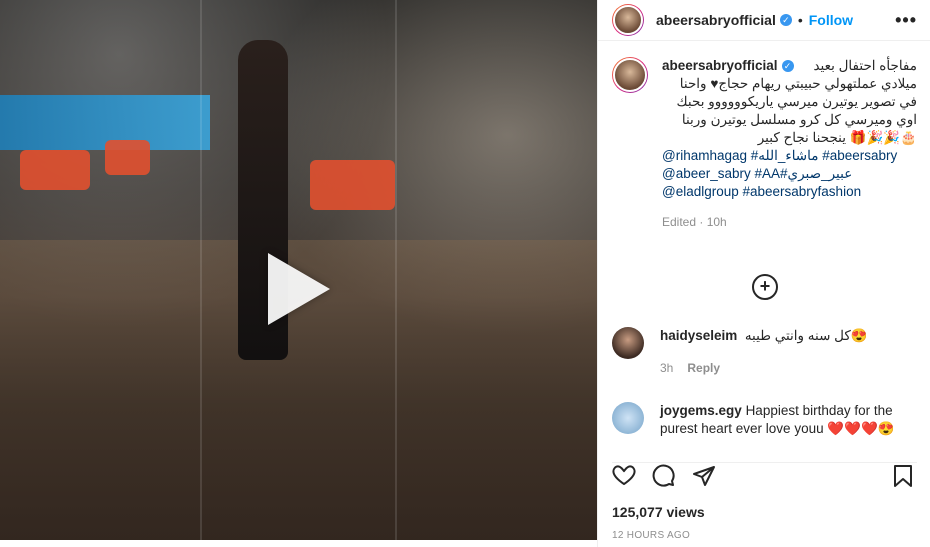 The width and height of the screenshot is (930, 547). What do you see at coordinates (906, 20) in the screenshot?
I see `more-options-icon: •••` at bounding box center [906, 20].